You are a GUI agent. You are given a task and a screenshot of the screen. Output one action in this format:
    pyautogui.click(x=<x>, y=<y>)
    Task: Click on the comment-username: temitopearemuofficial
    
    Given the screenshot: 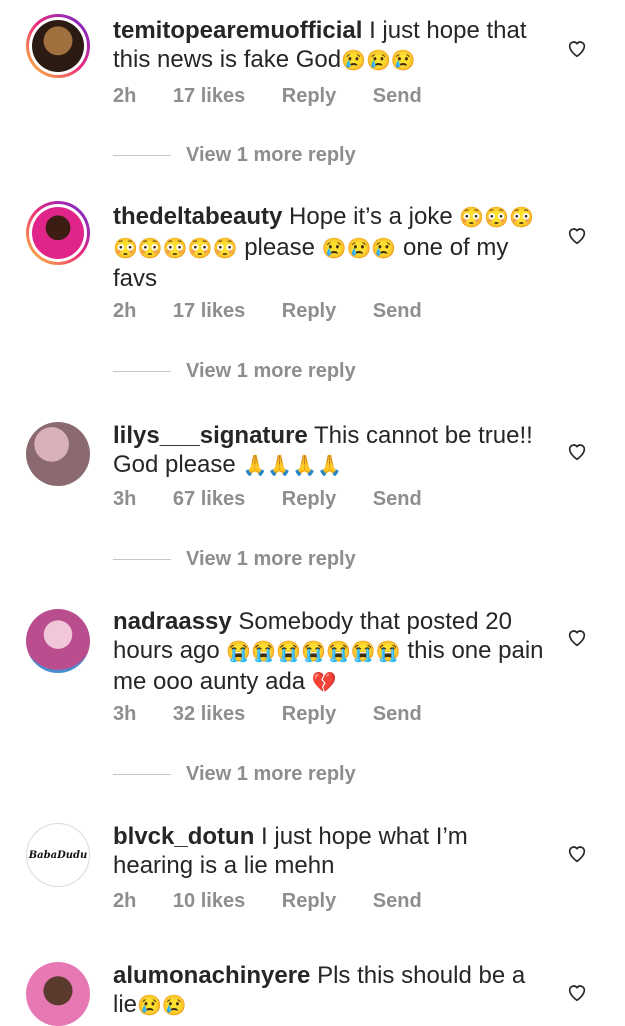 What is the action you would take?
    pyautogui.click(x=237, y=30)
    